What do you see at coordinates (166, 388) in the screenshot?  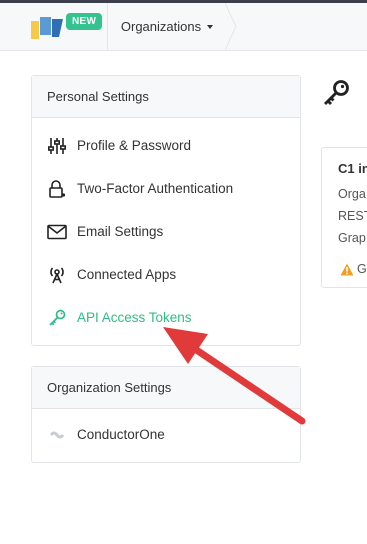 I see `organization-settings-title: Organization Settings` at bounding box center [166, 388].